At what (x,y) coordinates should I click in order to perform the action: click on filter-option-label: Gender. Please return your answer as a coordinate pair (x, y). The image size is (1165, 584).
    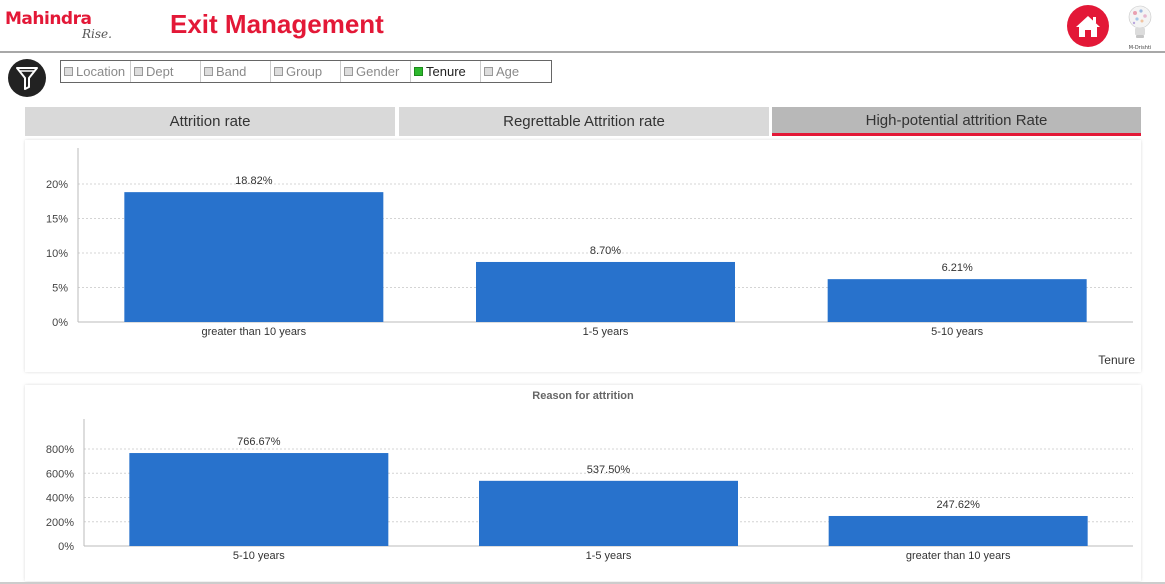
    Looking at the image, I should click on (378, 71).